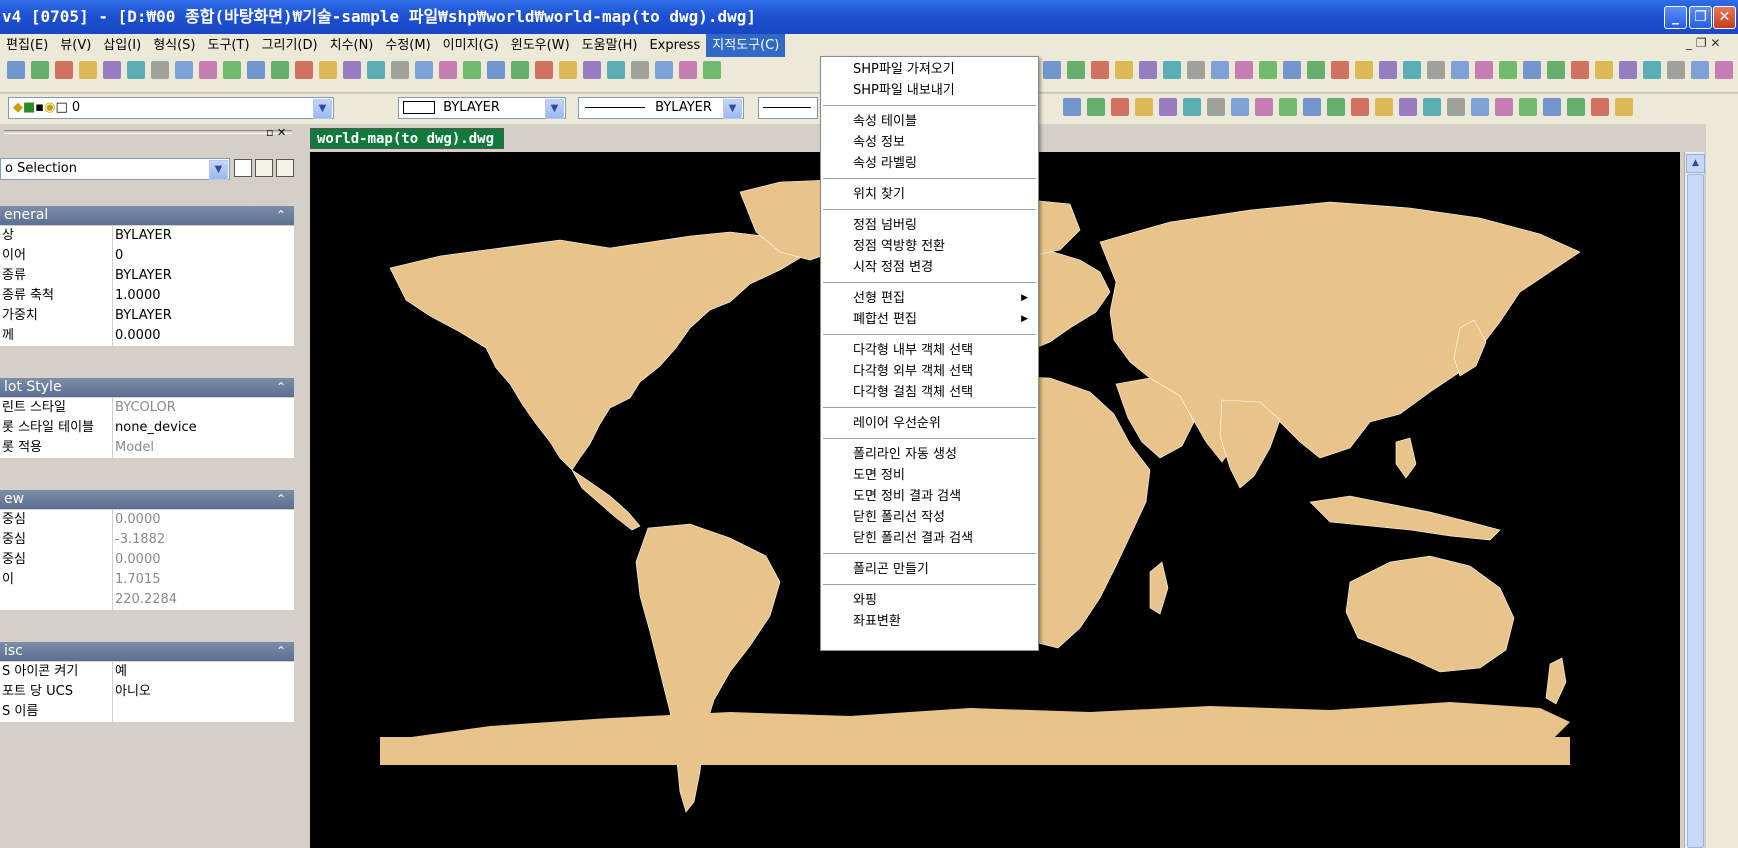 This screenshot has width=1738, height=848. Describe the element at coordinates (929, 600) in the screenshot. I see `menu-command: 와핑` at that location.